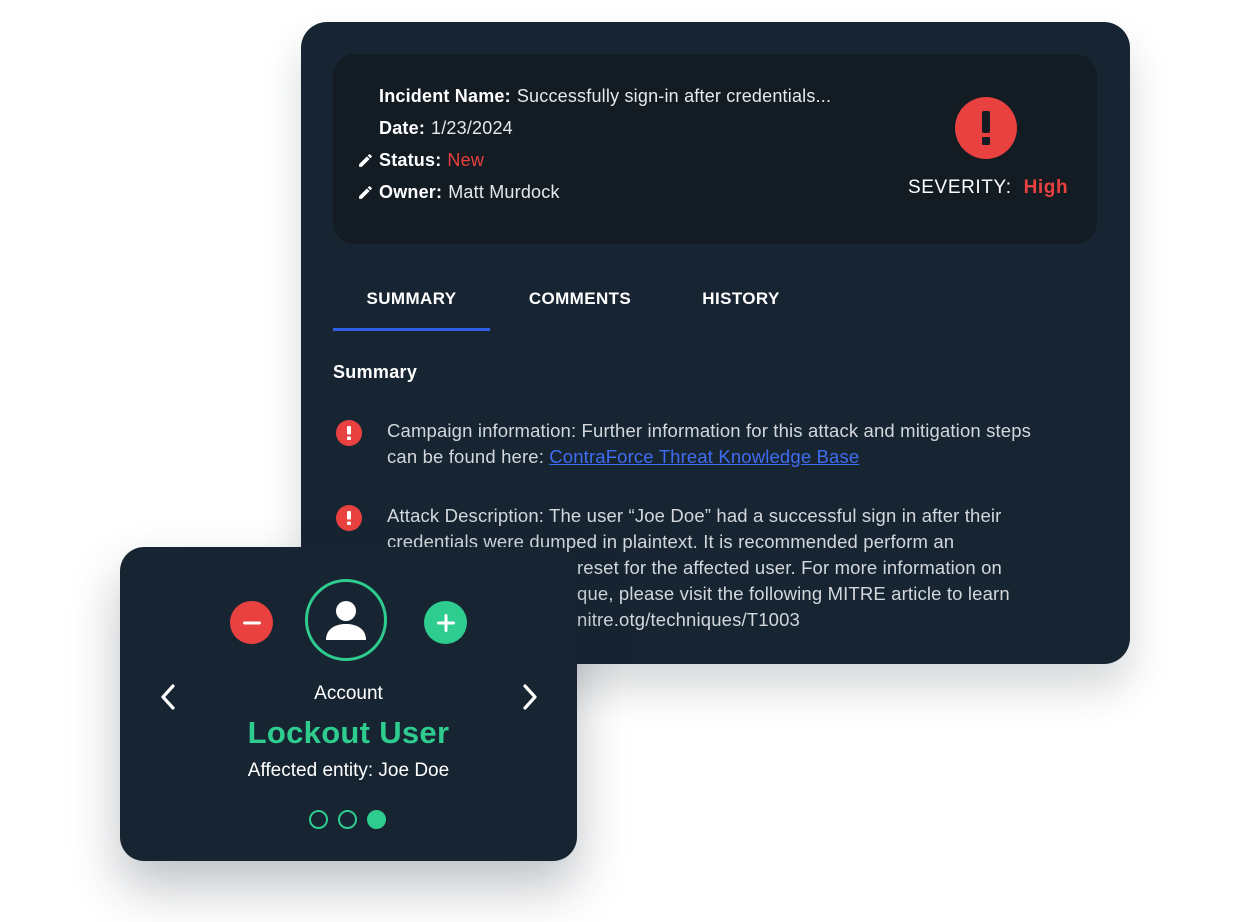 The width and height of the screenshot is (1252, 922). I want to click on avatar, so click(346, 620).